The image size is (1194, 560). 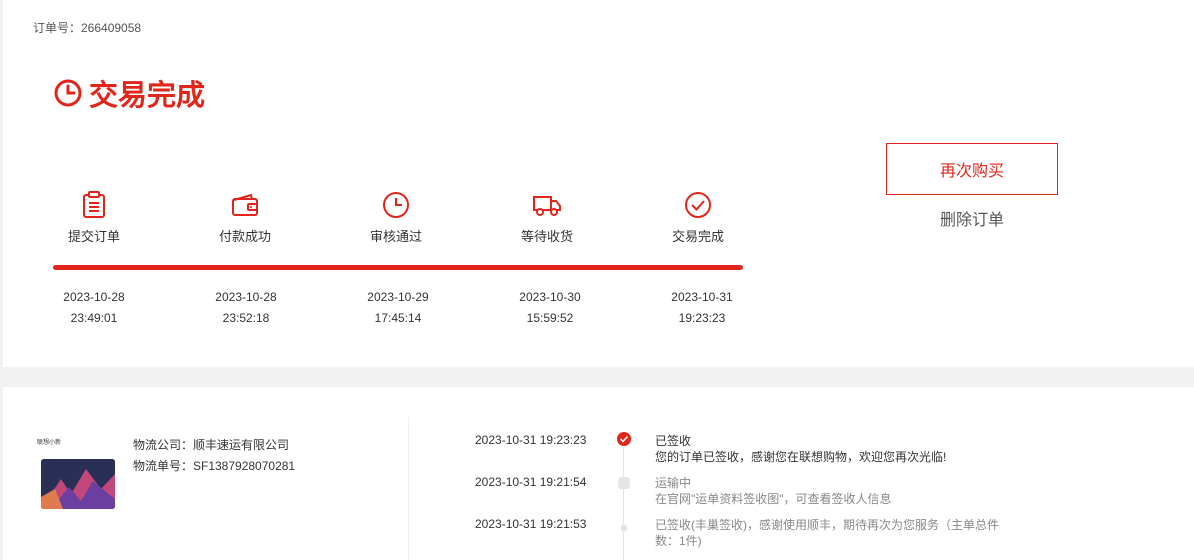 I want to click on logistics-company: 物流公司：顺丰速运有限公司, so click(x=211, y=445).